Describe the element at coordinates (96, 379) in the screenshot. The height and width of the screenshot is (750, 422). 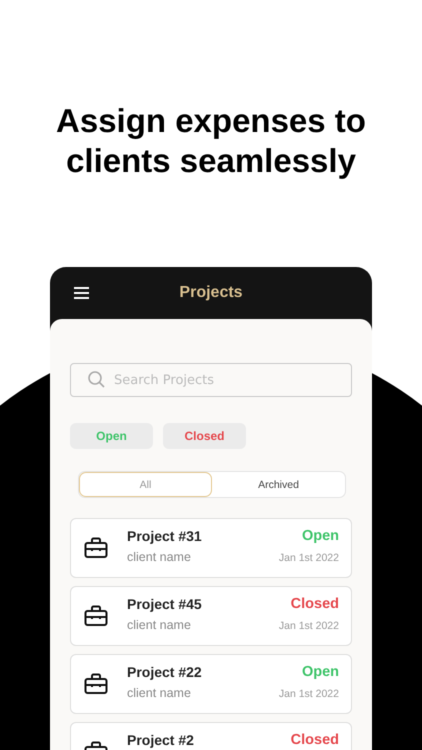
I see `search-icon` at that location.